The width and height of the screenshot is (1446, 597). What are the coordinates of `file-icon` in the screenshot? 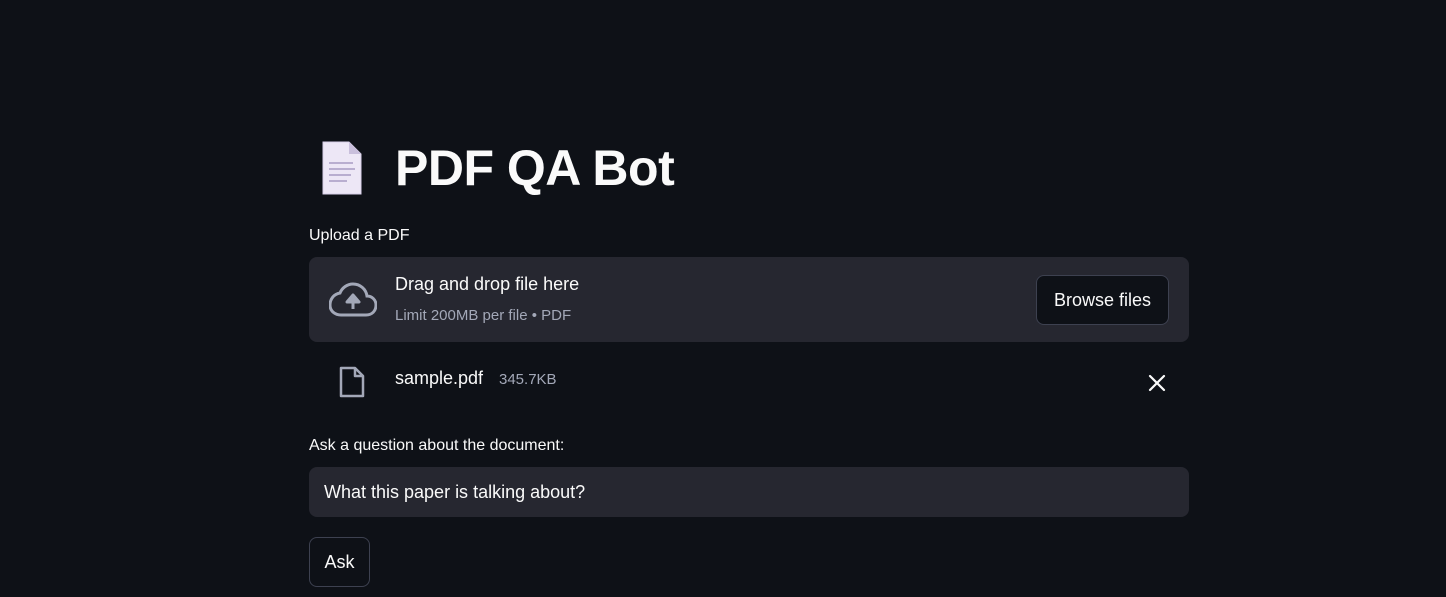 It's located at (352, 382).